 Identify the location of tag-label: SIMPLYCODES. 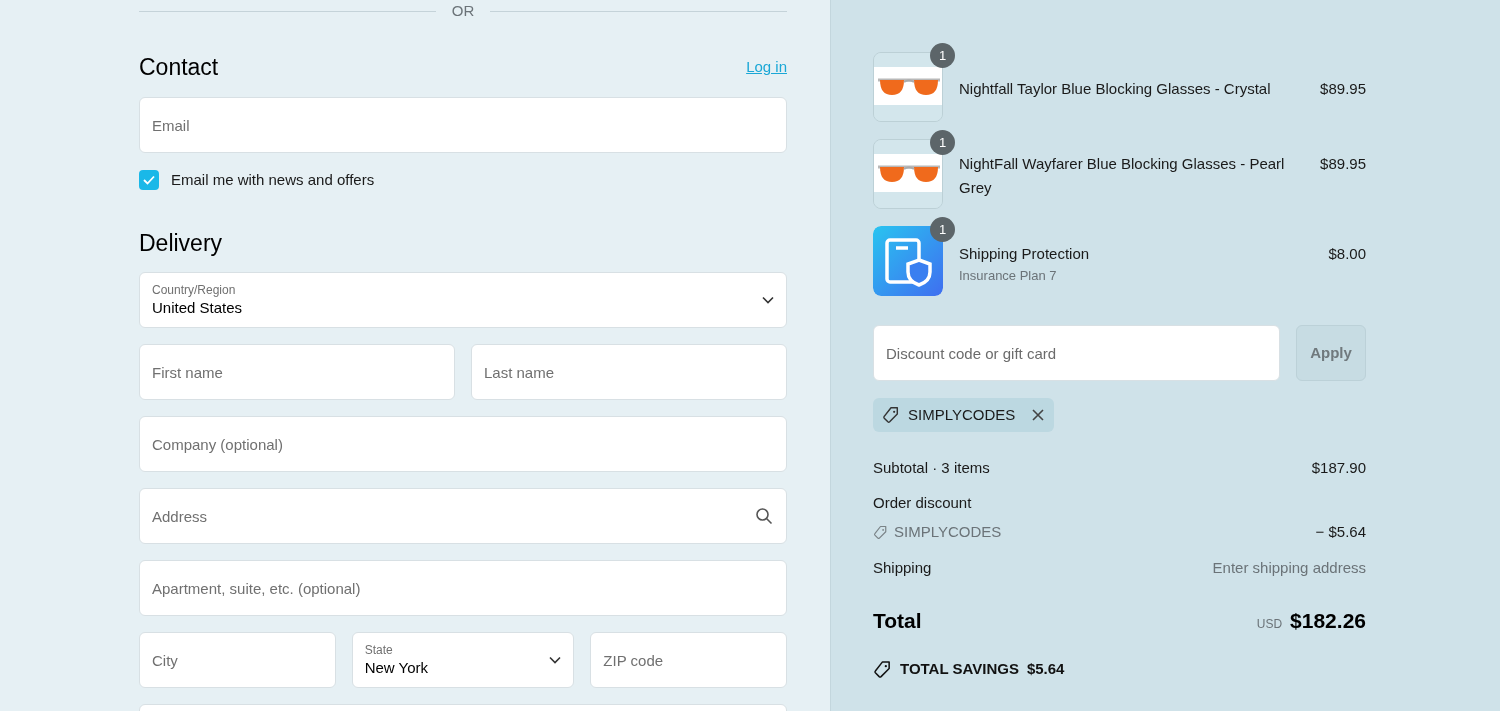
(962, 414).